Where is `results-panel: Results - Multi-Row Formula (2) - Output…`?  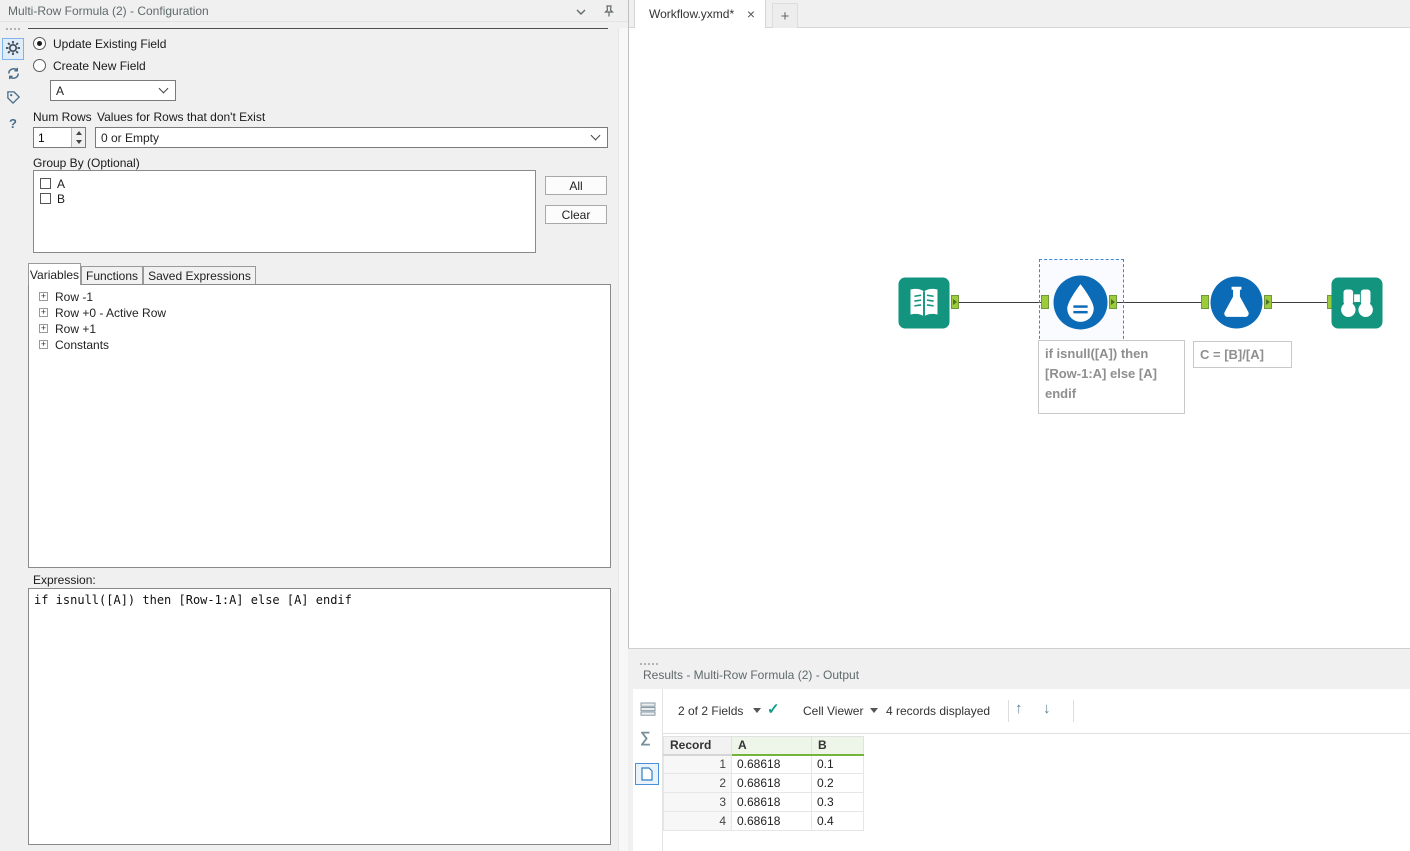
results-panel: Results - Multi-Row Formula (2) - Output… is located at coordinates (1019, 749).